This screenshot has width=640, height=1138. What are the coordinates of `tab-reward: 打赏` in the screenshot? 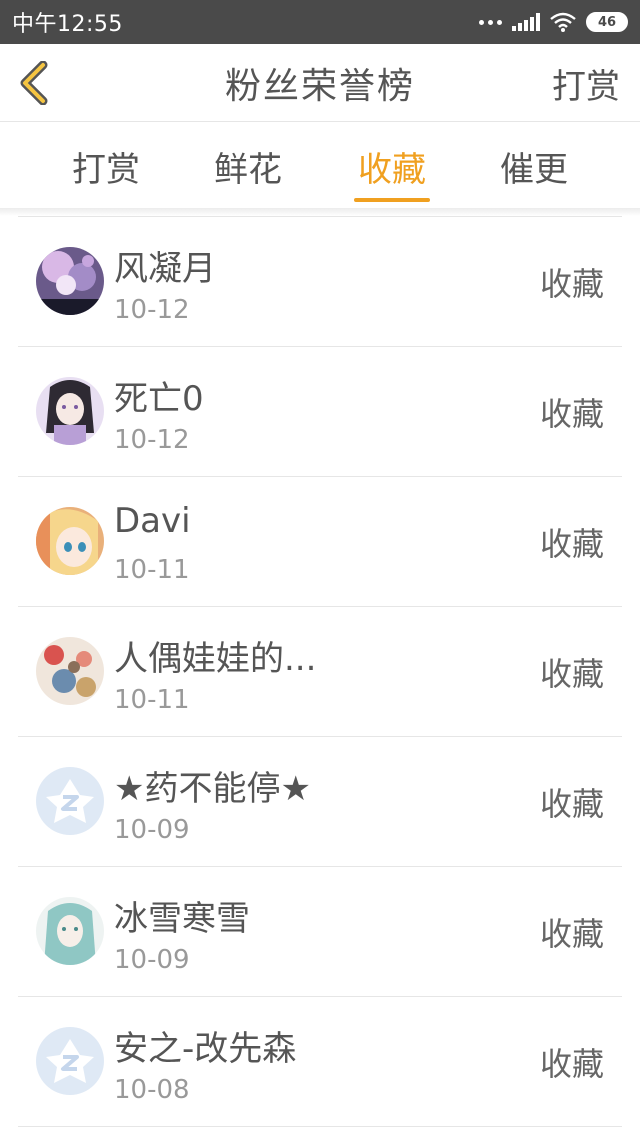 It's located at (106, 166).